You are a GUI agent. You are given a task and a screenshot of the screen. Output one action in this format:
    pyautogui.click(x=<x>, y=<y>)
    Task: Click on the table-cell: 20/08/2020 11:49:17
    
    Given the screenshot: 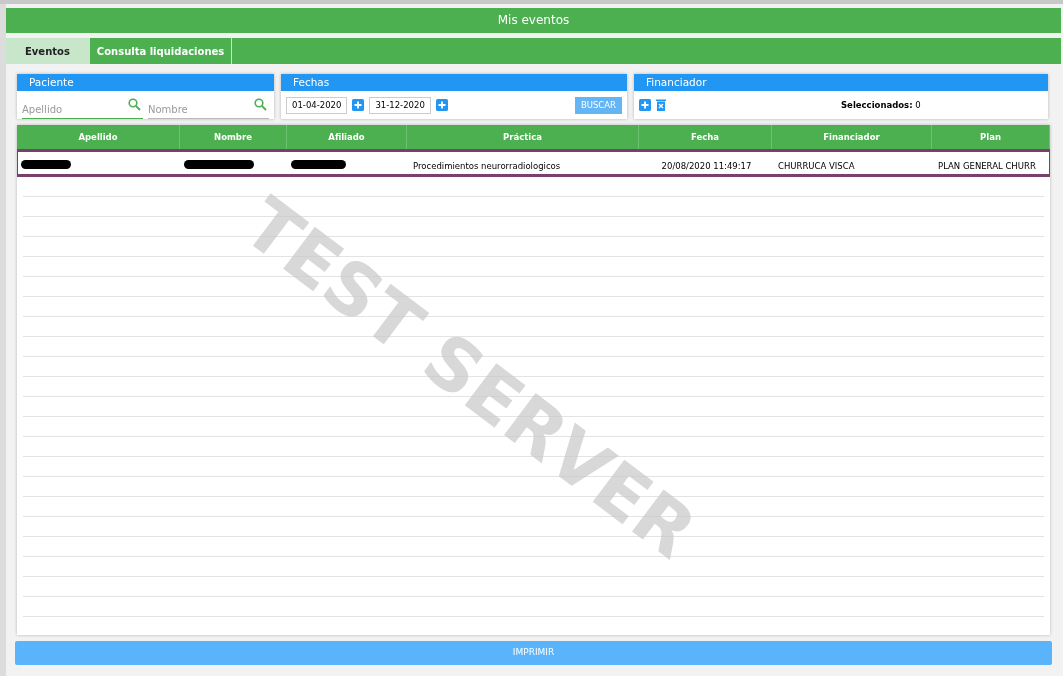 What is the action you would take?
    pyautogui.click(x=706, y=166)
    